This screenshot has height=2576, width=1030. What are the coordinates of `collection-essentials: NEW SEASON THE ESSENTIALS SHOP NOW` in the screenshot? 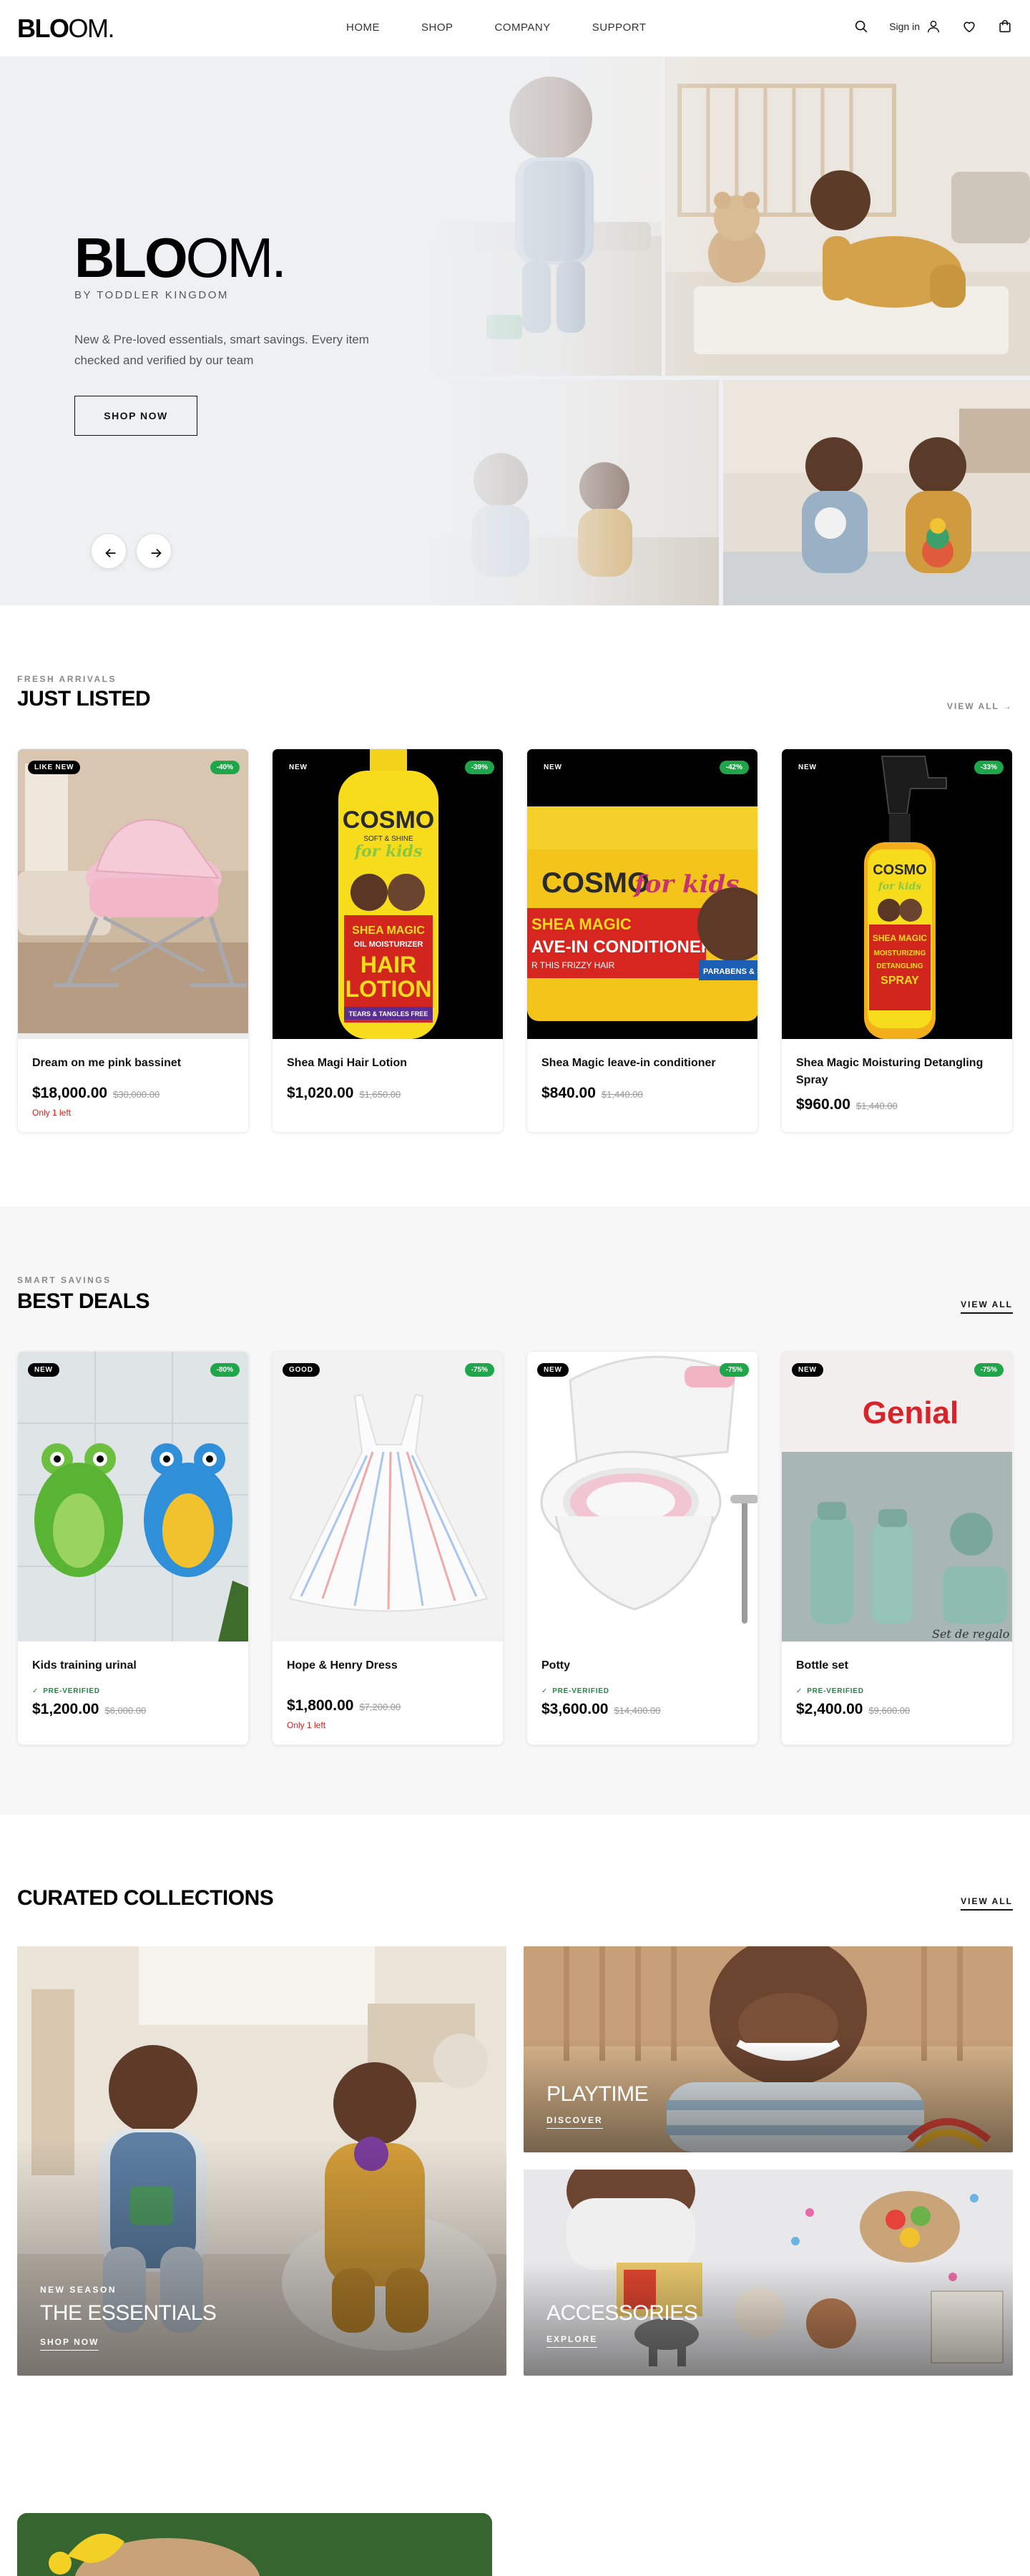 It's located at (261, 2161).